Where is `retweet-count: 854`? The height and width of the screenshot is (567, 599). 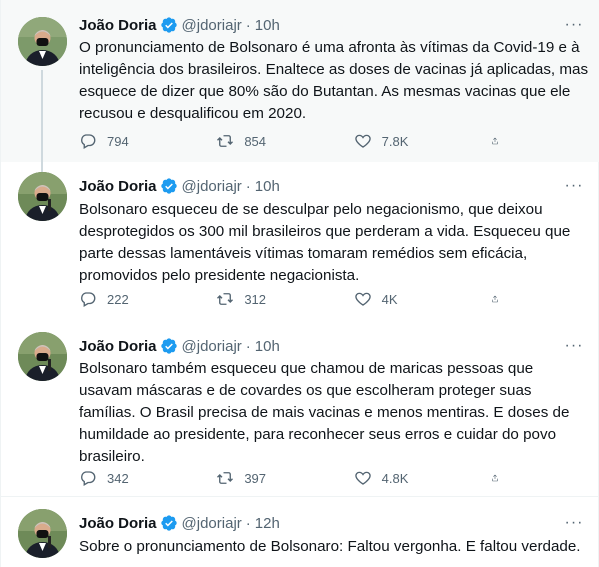 retweet-count: 854 is located at coordinates (255, 141).